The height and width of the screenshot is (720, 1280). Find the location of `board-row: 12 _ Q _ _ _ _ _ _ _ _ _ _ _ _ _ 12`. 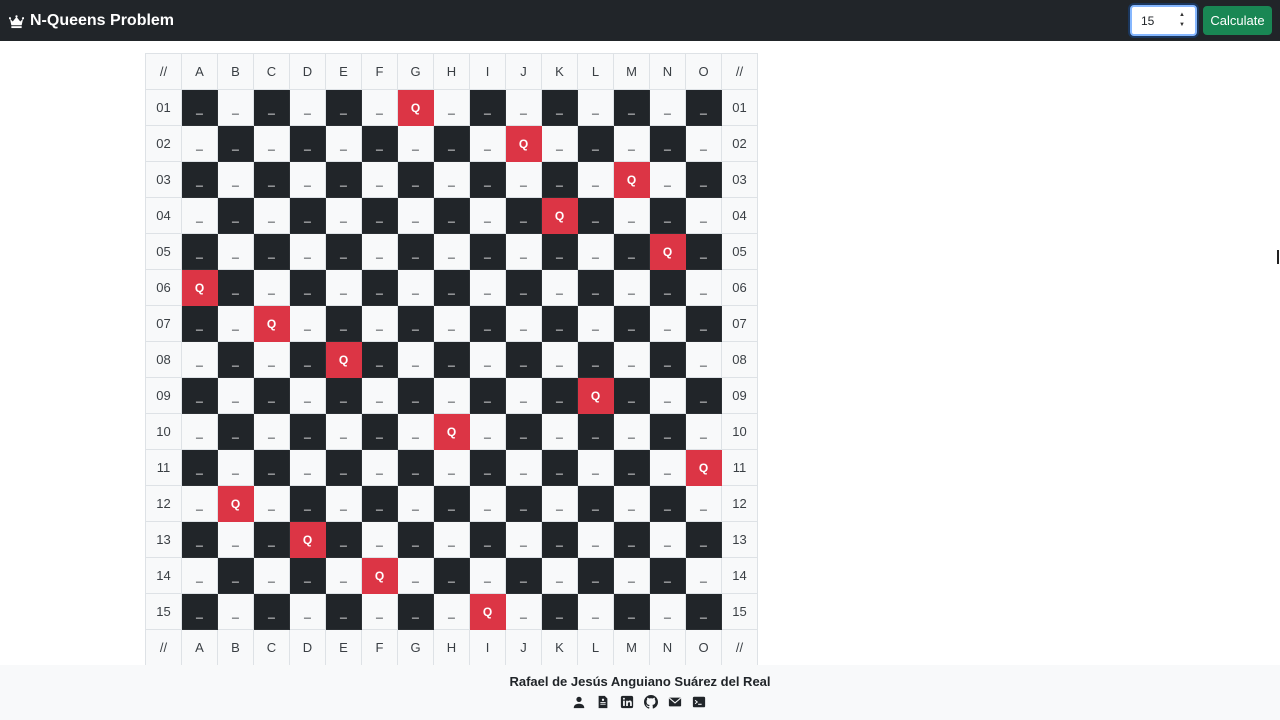

board-row: 12 _ Q _ _ _ _ _ _ _ _ _ _ _ _ _ 12 is located at coordinates (451, 503).